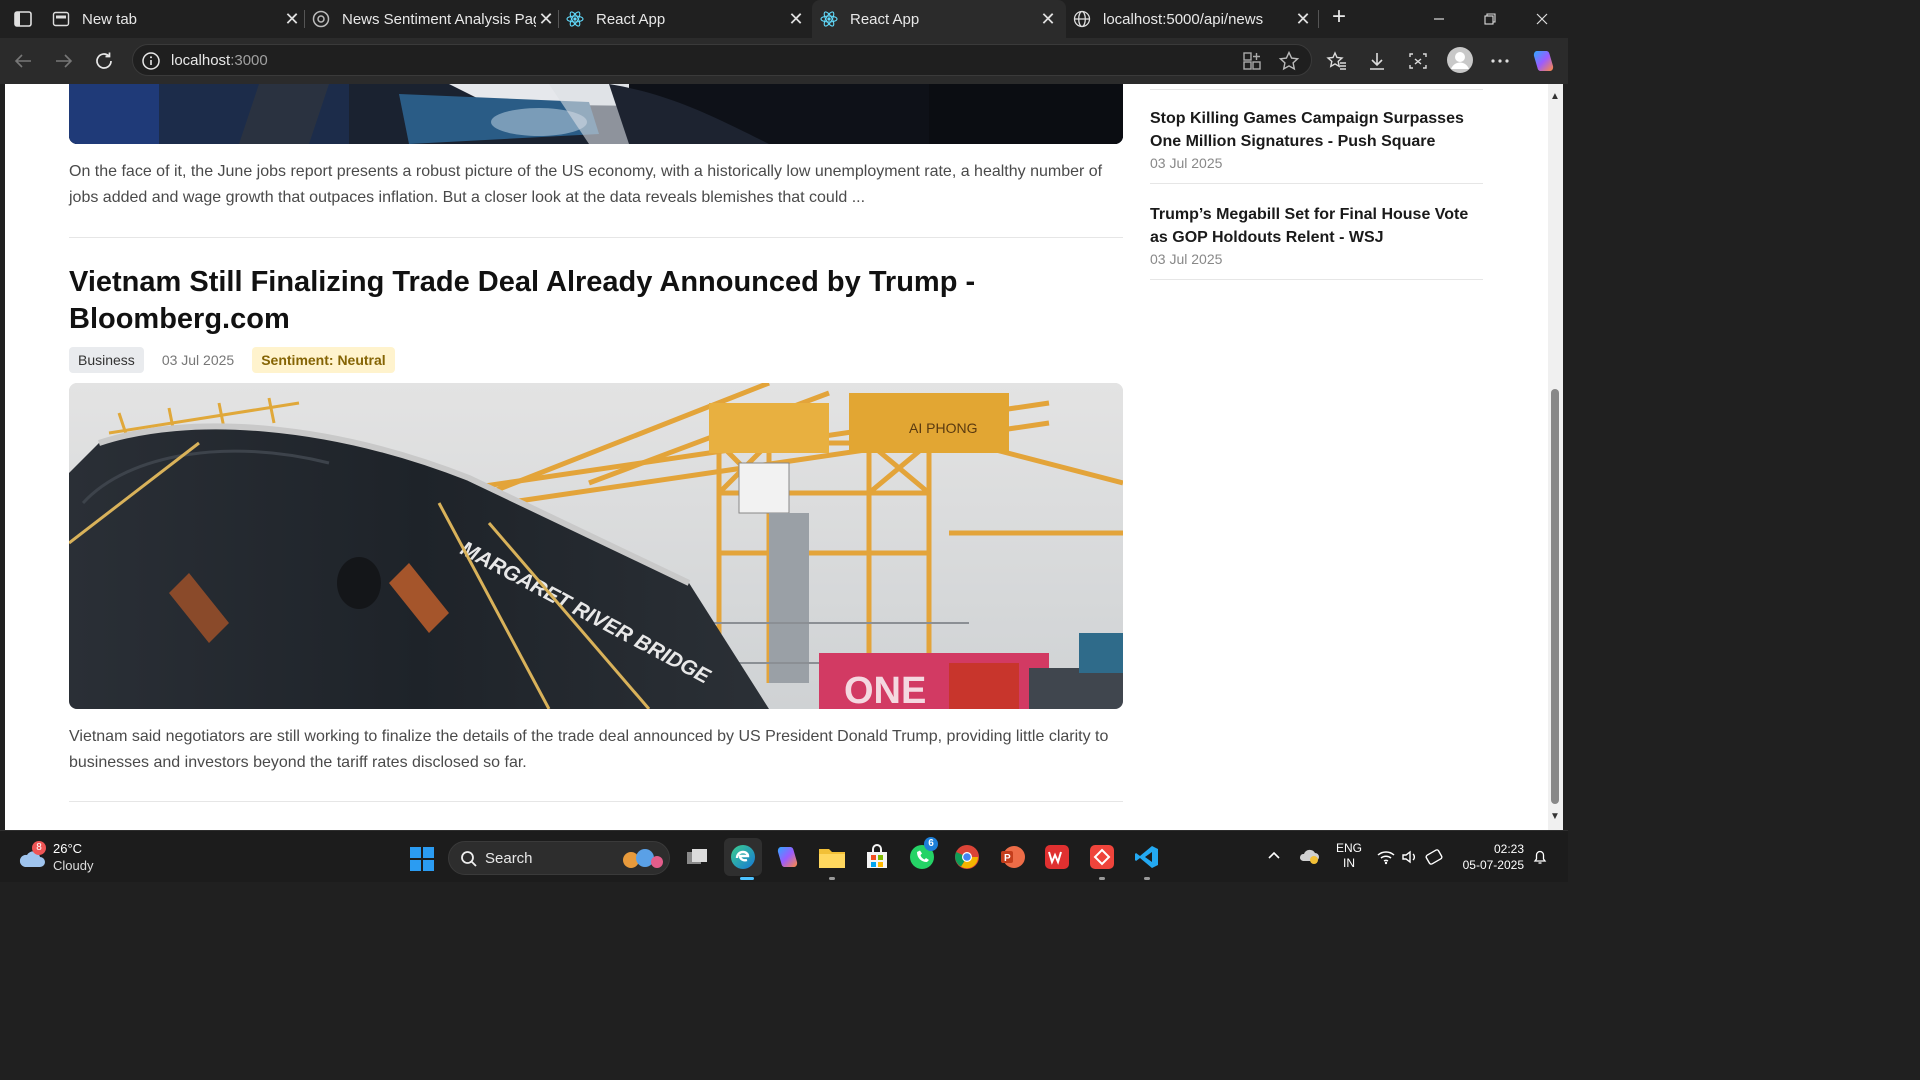 The image size is (1920, 1080). I want to click on minimize-icon, so click(1439, 19).